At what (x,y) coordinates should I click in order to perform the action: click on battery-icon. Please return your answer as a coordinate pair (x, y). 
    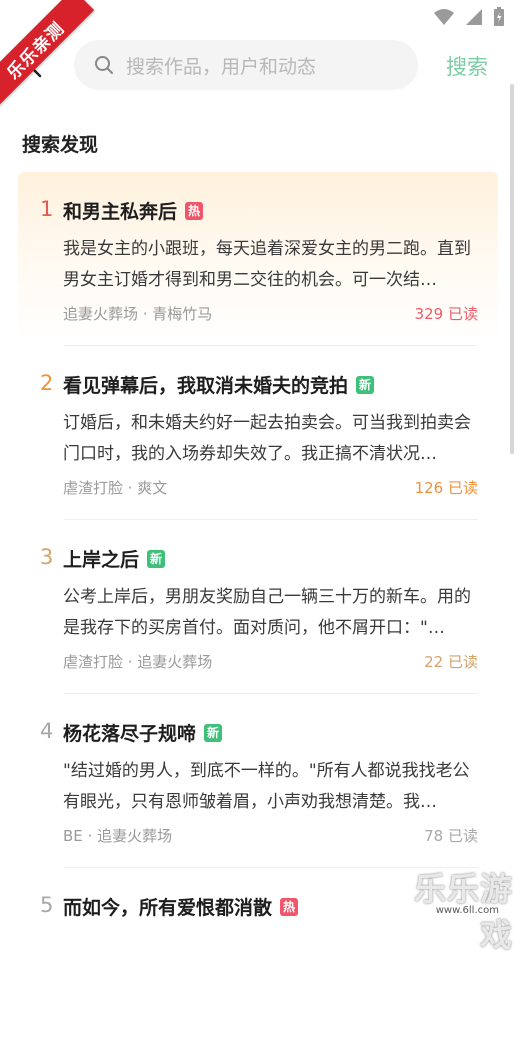
    Looking at the image, I should click on (499, 16).